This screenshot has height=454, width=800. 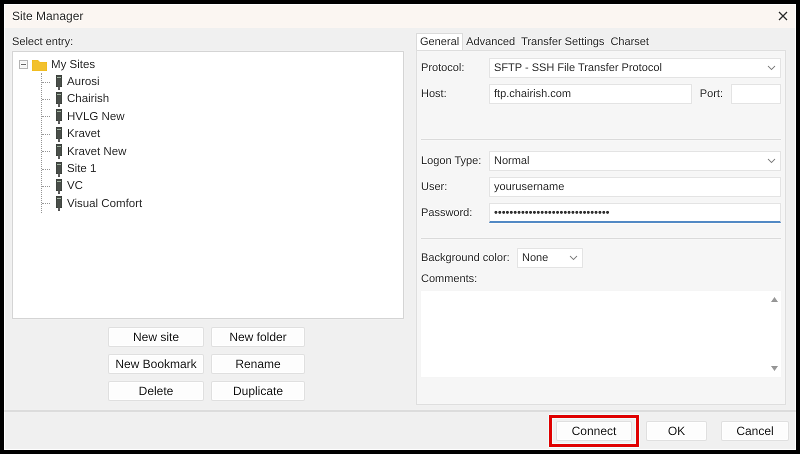 What do you see at coordinates (96, 152) in the screenshot?
I see `site-label: Kravet New` at bounding box center [96, 152].